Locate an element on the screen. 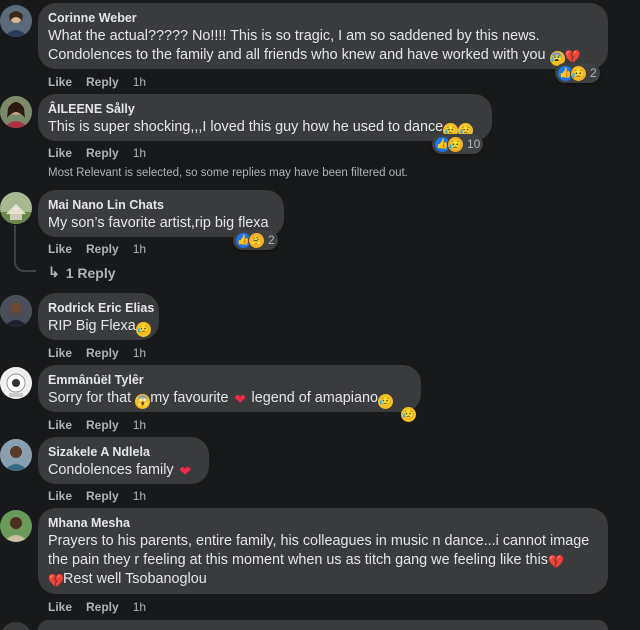 This screenshot has height=630, width=640. care-reaction-icon: 🤗 is located at coordinates (256, 240).